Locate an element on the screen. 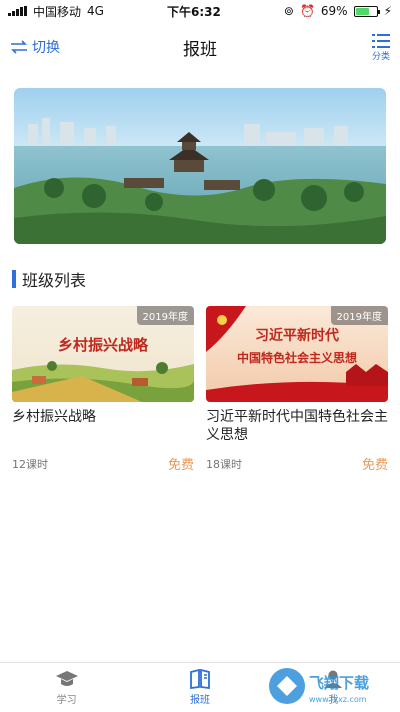 The width and height of the screenshot is (400, 712). section-title: 班级列表 is located at coordinates (54, 280).